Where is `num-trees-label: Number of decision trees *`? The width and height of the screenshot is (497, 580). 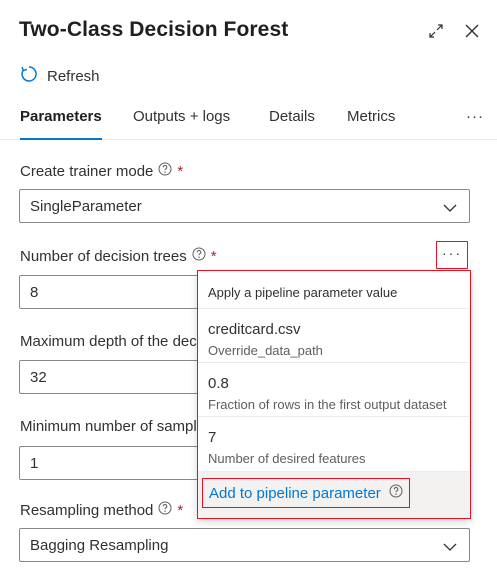
num-trees-label: Number of decision trees * is located at coordinates (118, 256).